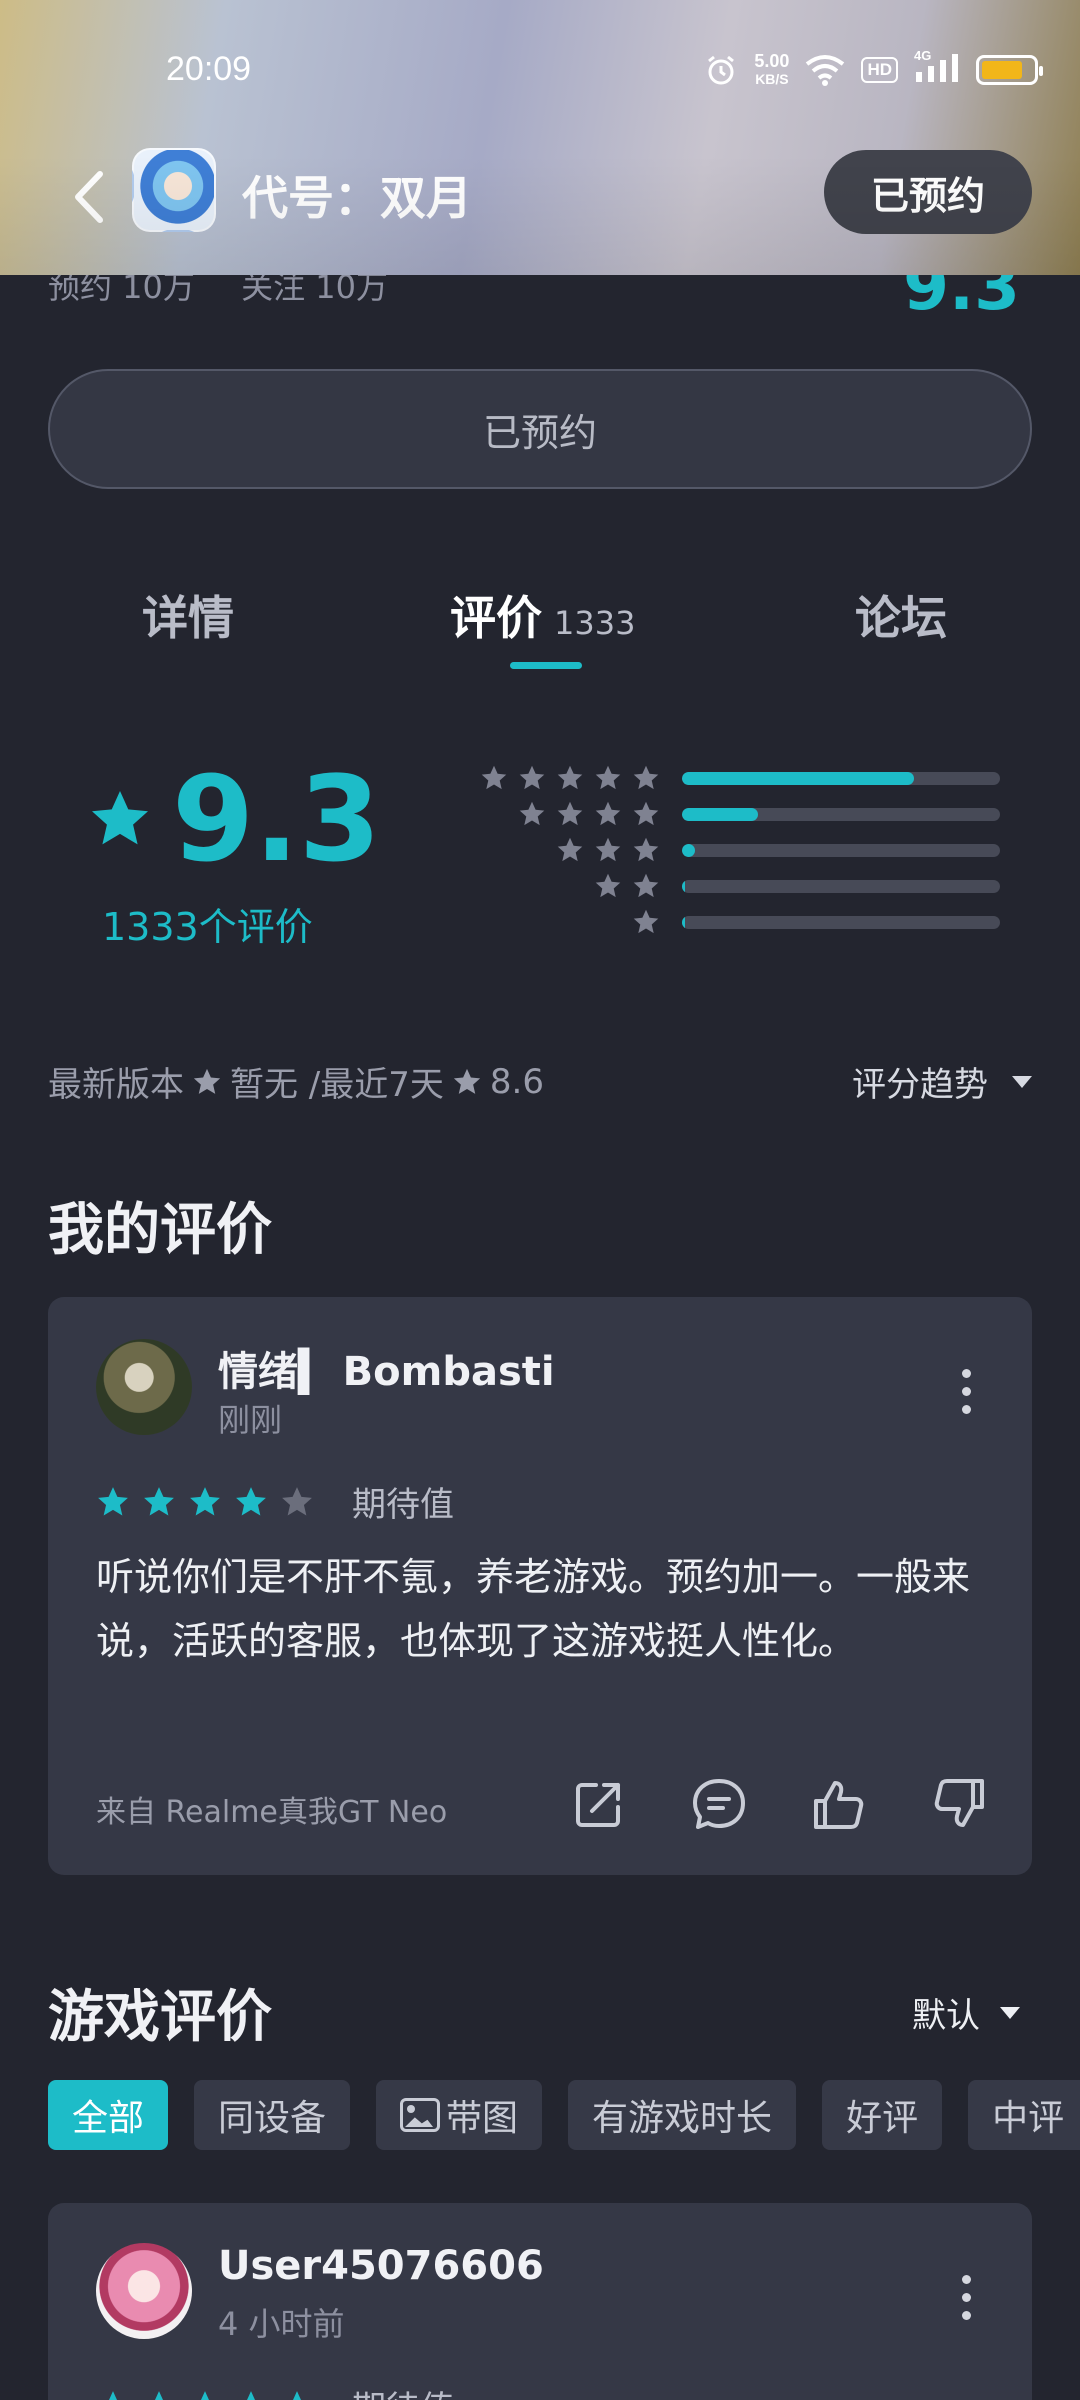 Image resolution: width=1080 pixels, height=2400 pixels. I want to click on tab-bar: 详情 评价 1333 论坛, so click(540, 620).